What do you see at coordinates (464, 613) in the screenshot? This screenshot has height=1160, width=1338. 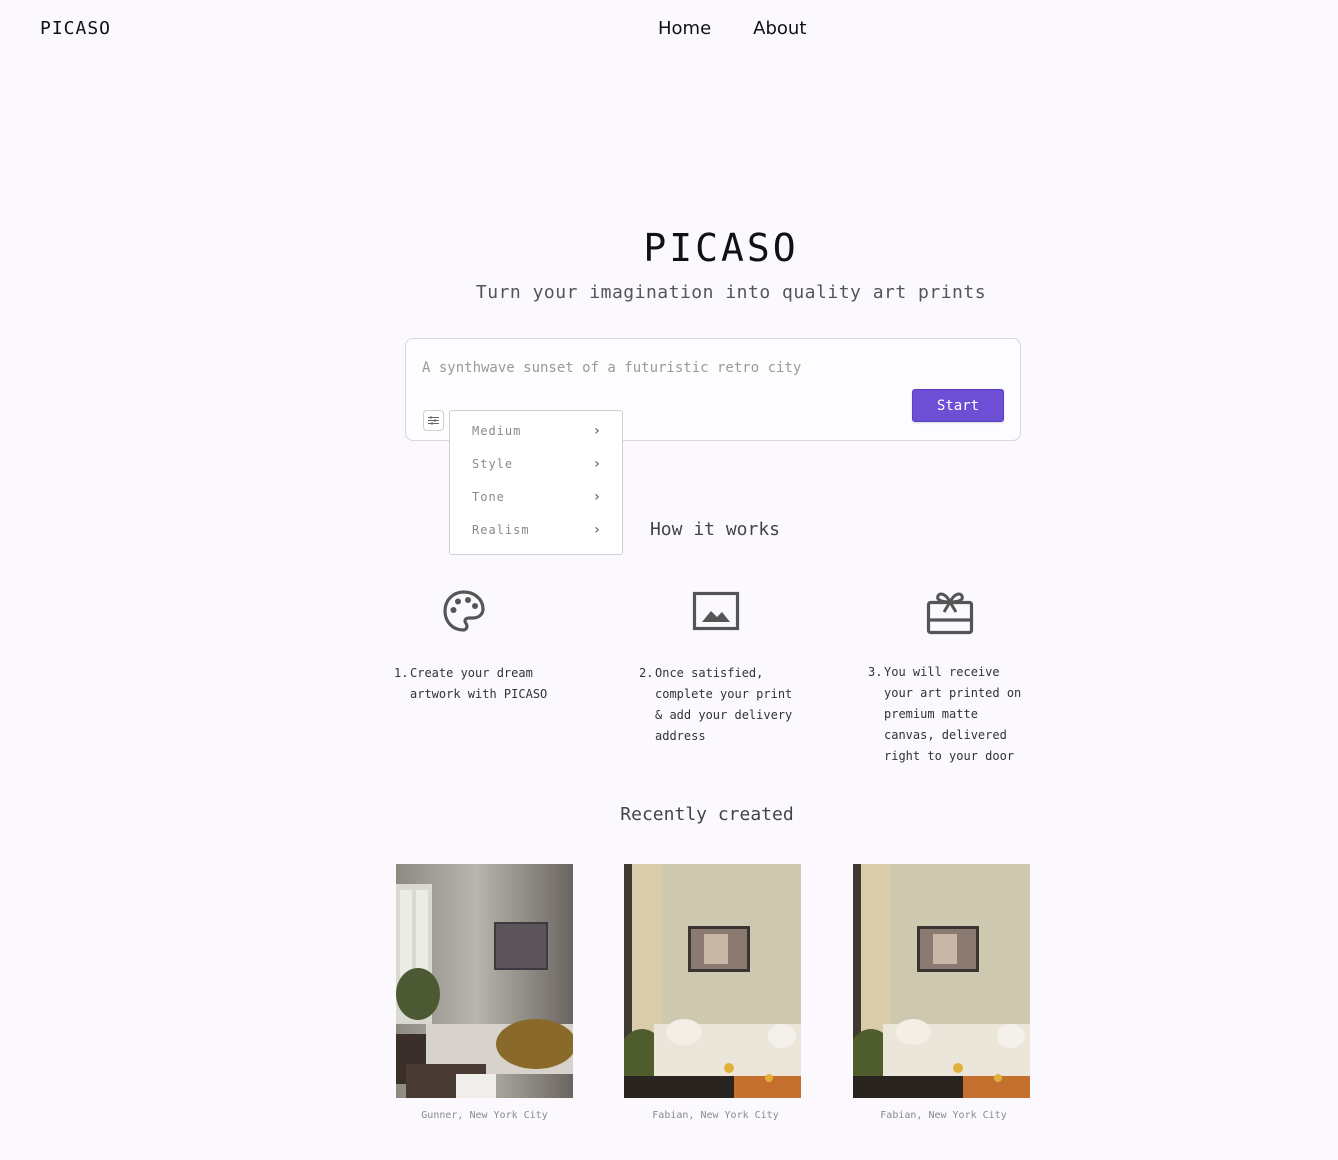 I see `palette-icon` at bounding box center [464, 613].